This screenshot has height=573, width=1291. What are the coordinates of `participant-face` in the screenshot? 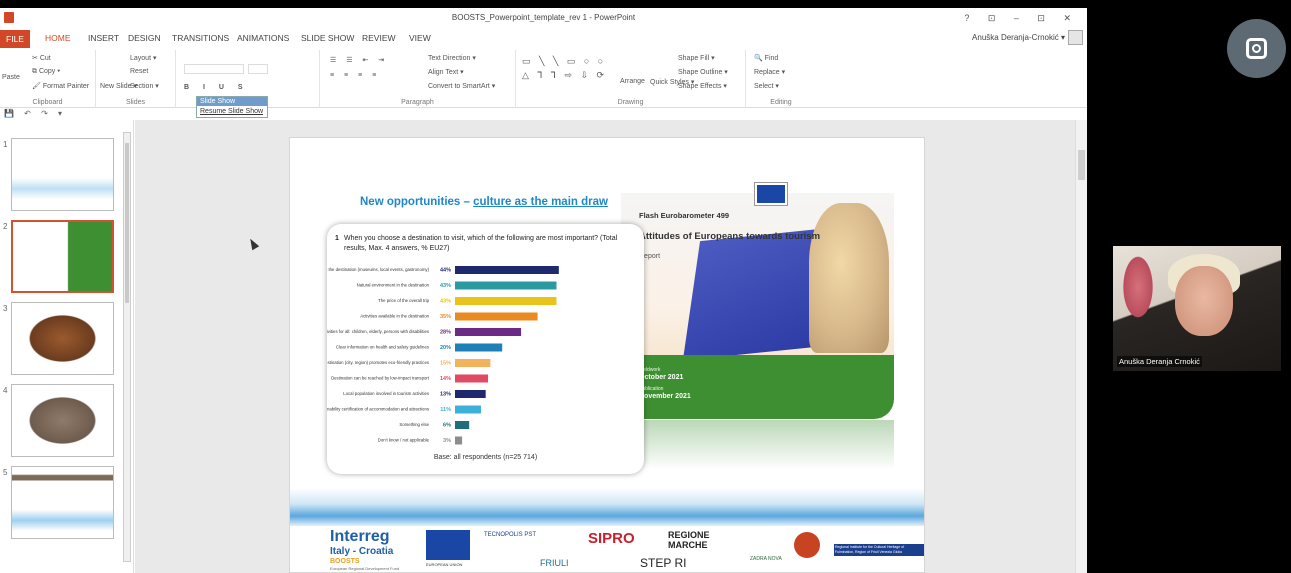 It's located at (1204, 301).